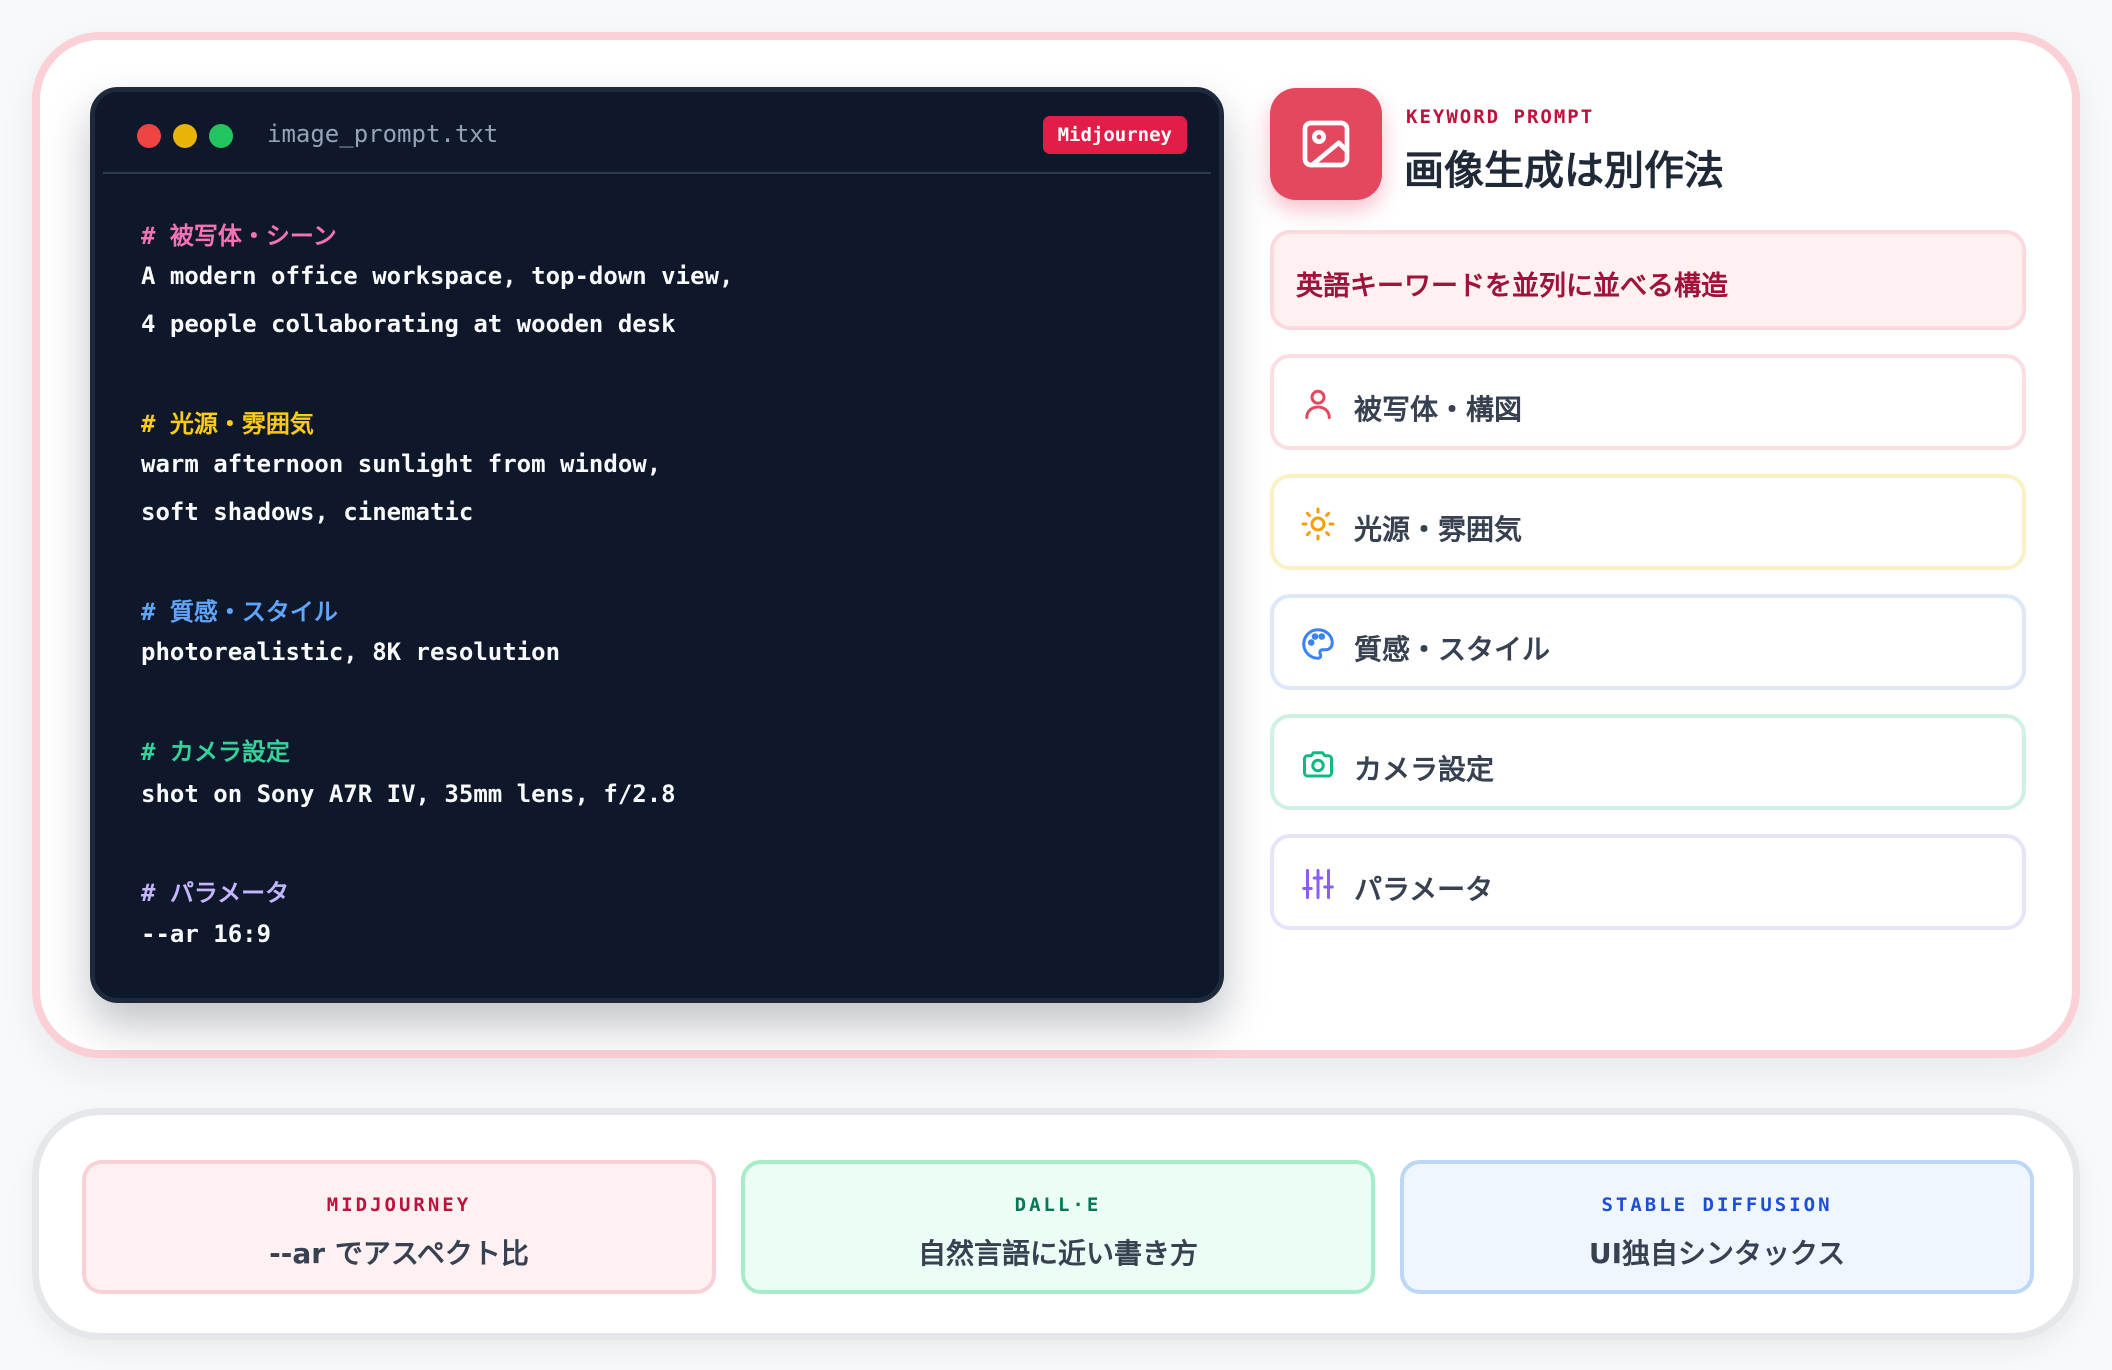  What do you see at coordinates (1452, 649) in the screenshot?
I see `category-label: 質感・スタイル` at bounding box center [1452, 649].